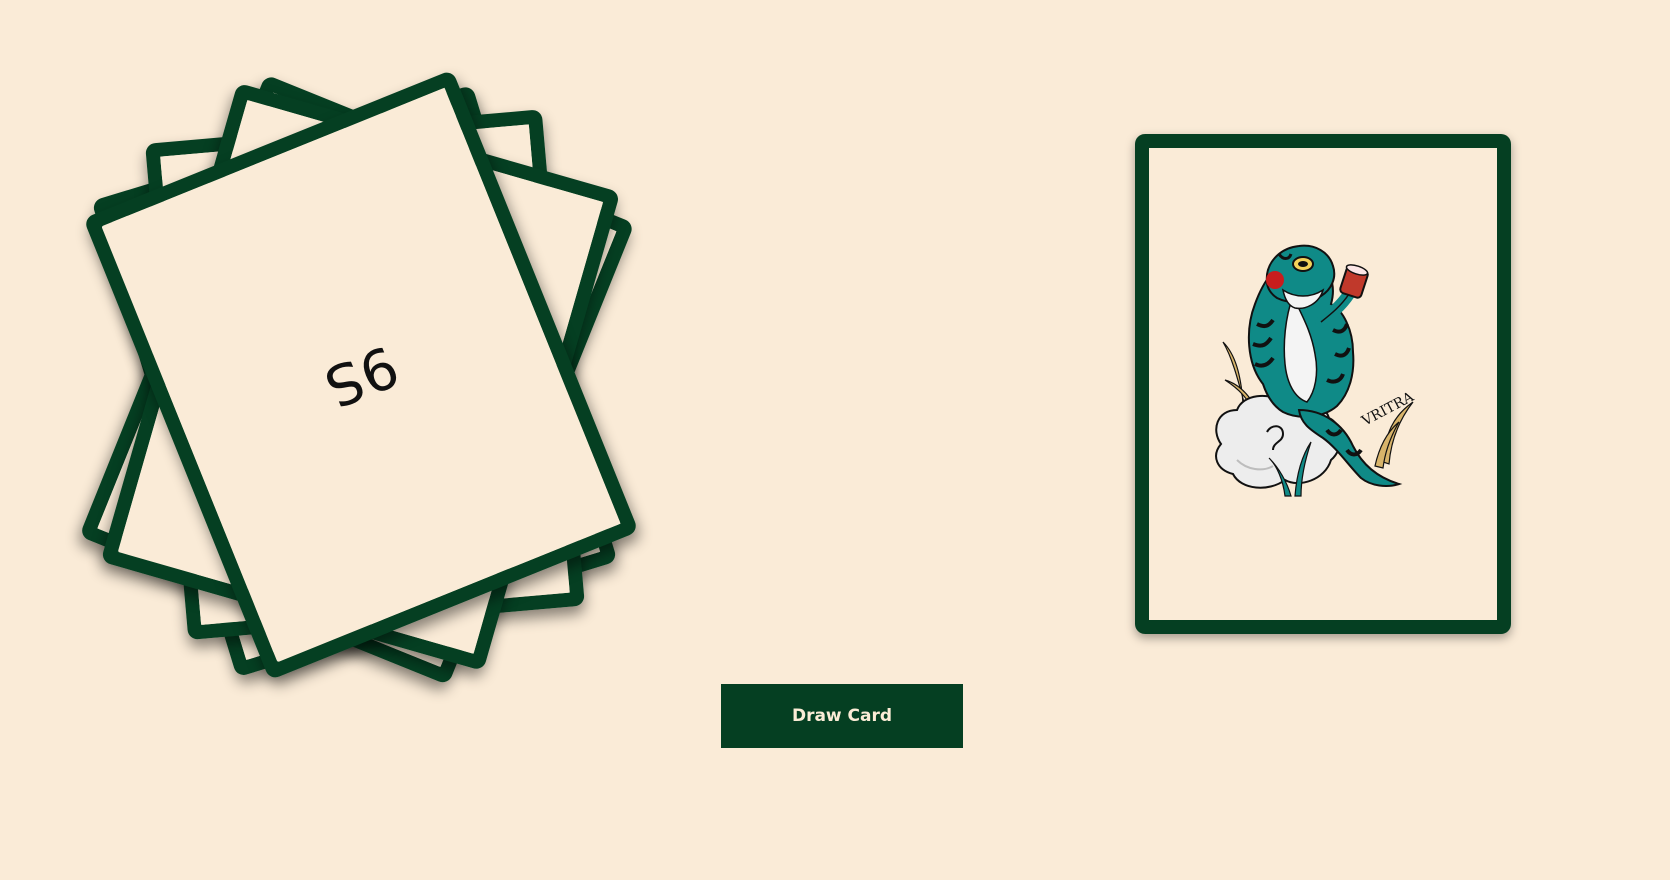 Image resolution: width=1670 pixels, height=880 pixels. What do you see at coordinates (842, 716) in the screenshot?
I see `draw-card-button: Draw Card` at bounding box center [842, 716].